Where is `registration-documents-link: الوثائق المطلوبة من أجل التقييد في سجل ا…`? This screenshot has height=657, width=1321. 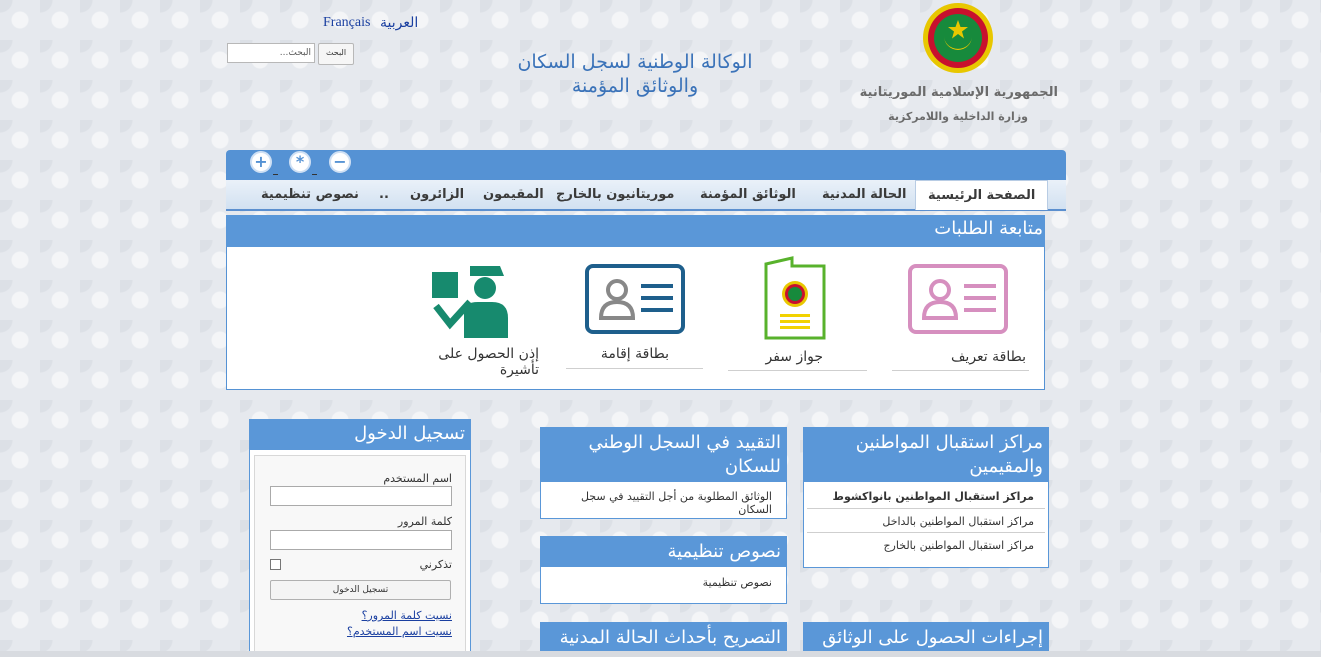 registration-documents-link: الوثائق المطلوبة من أجل التقييد في سجل ا… is located at coordinates (659, 503).